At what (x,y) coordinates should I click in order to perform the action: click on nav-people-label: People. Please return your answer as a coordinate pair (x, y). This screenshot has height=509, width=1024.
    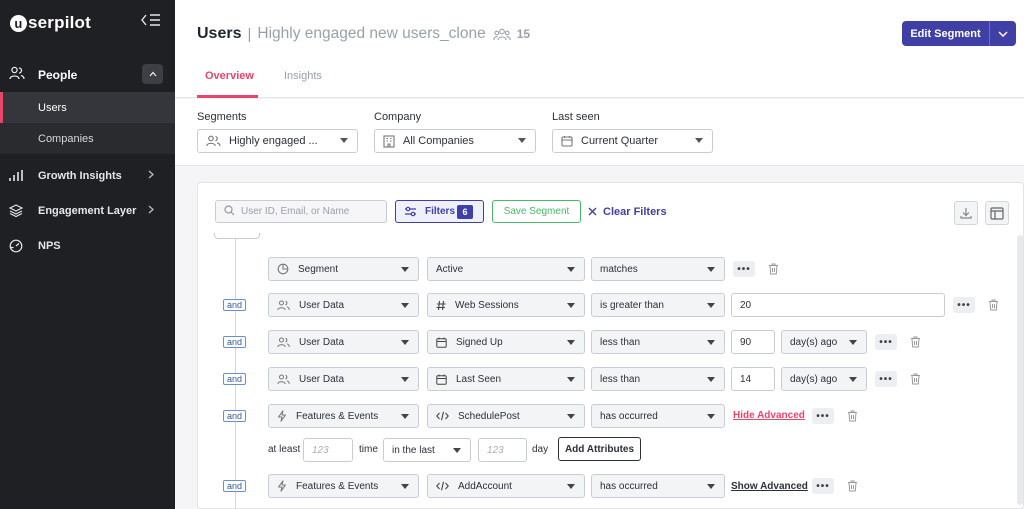
    Looking at the image, I should click on (58, 75).